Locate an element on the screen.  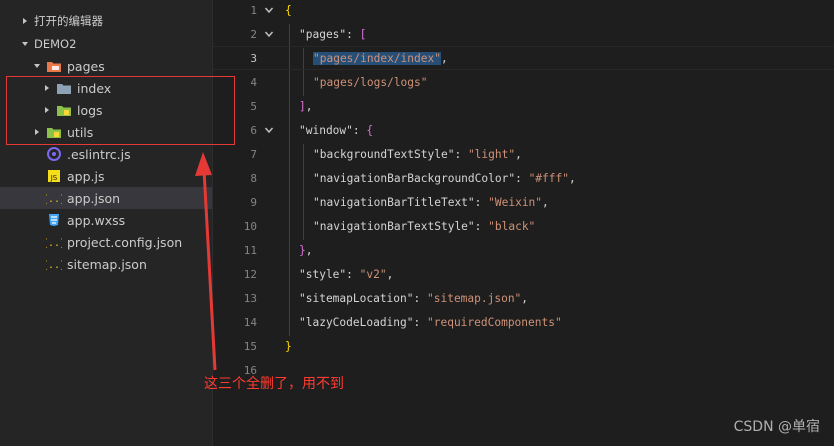
code-text: "sitemapLocation": "sitemap.json", is located at coordinates (413, 298).